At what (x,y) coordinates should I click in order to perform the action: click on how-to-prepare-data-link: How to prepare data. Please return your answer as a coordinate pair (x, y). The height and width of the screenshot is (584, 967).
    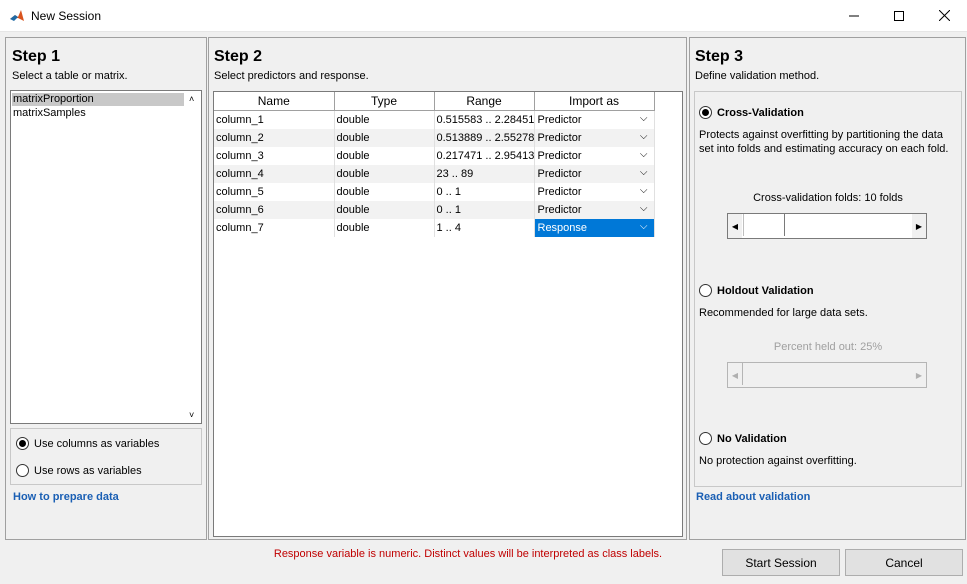
    Looking at the image, I should click on (66, 497).